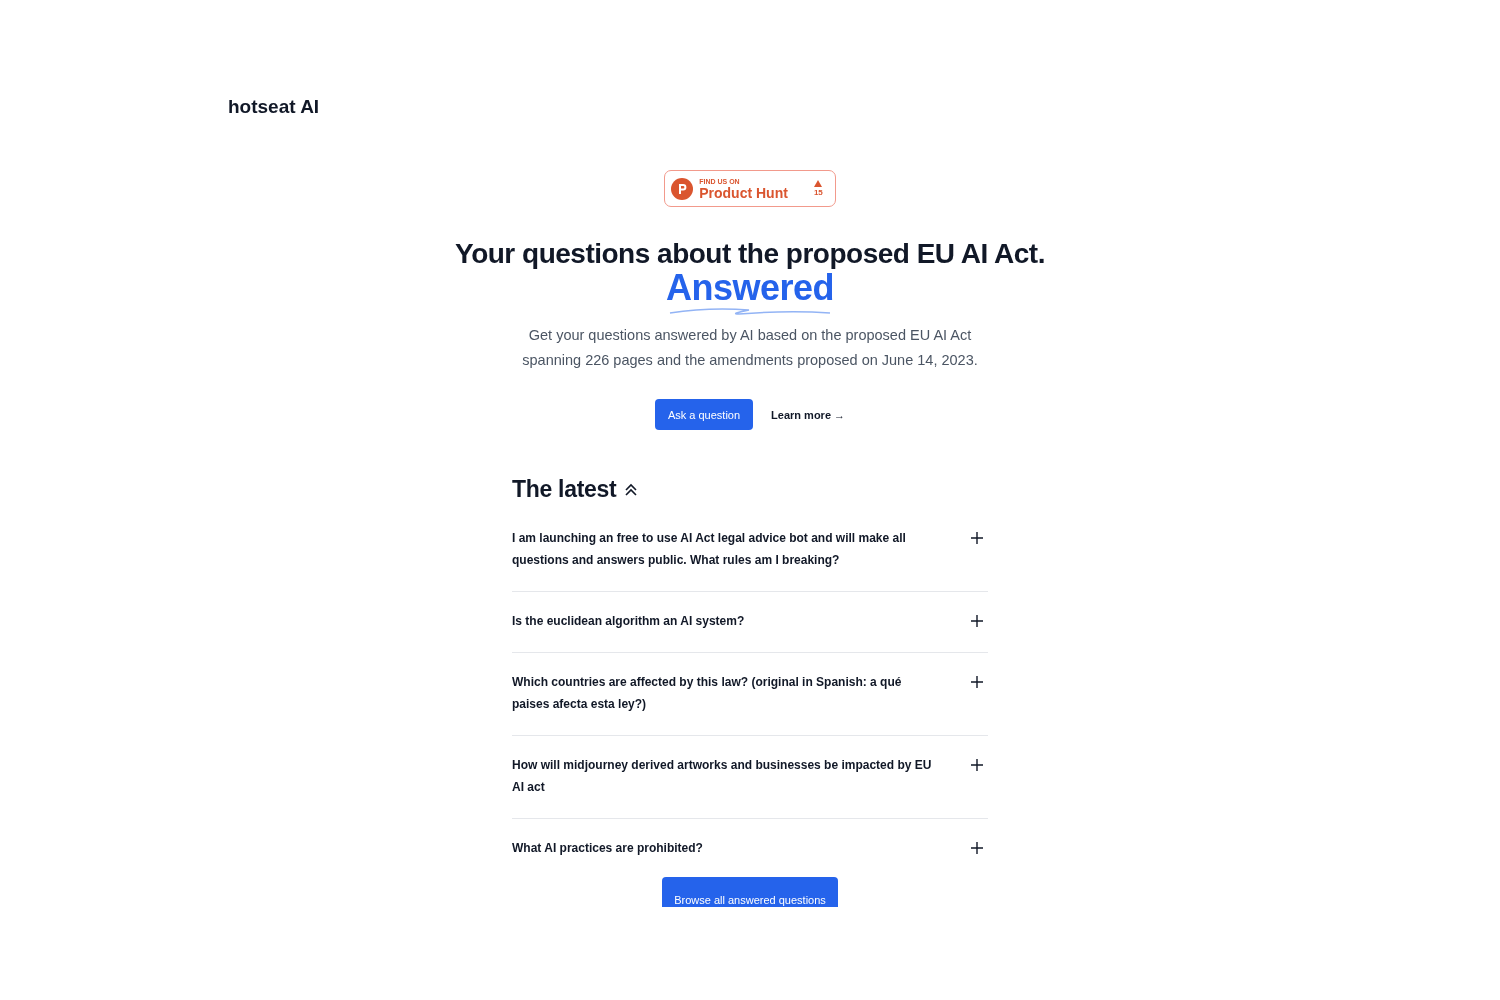 The image size is (1500, 1000). Describe the element at coordinates (727, 848) in the screenshot. I see `question-item: What AI practices are prohibited?` at that location.